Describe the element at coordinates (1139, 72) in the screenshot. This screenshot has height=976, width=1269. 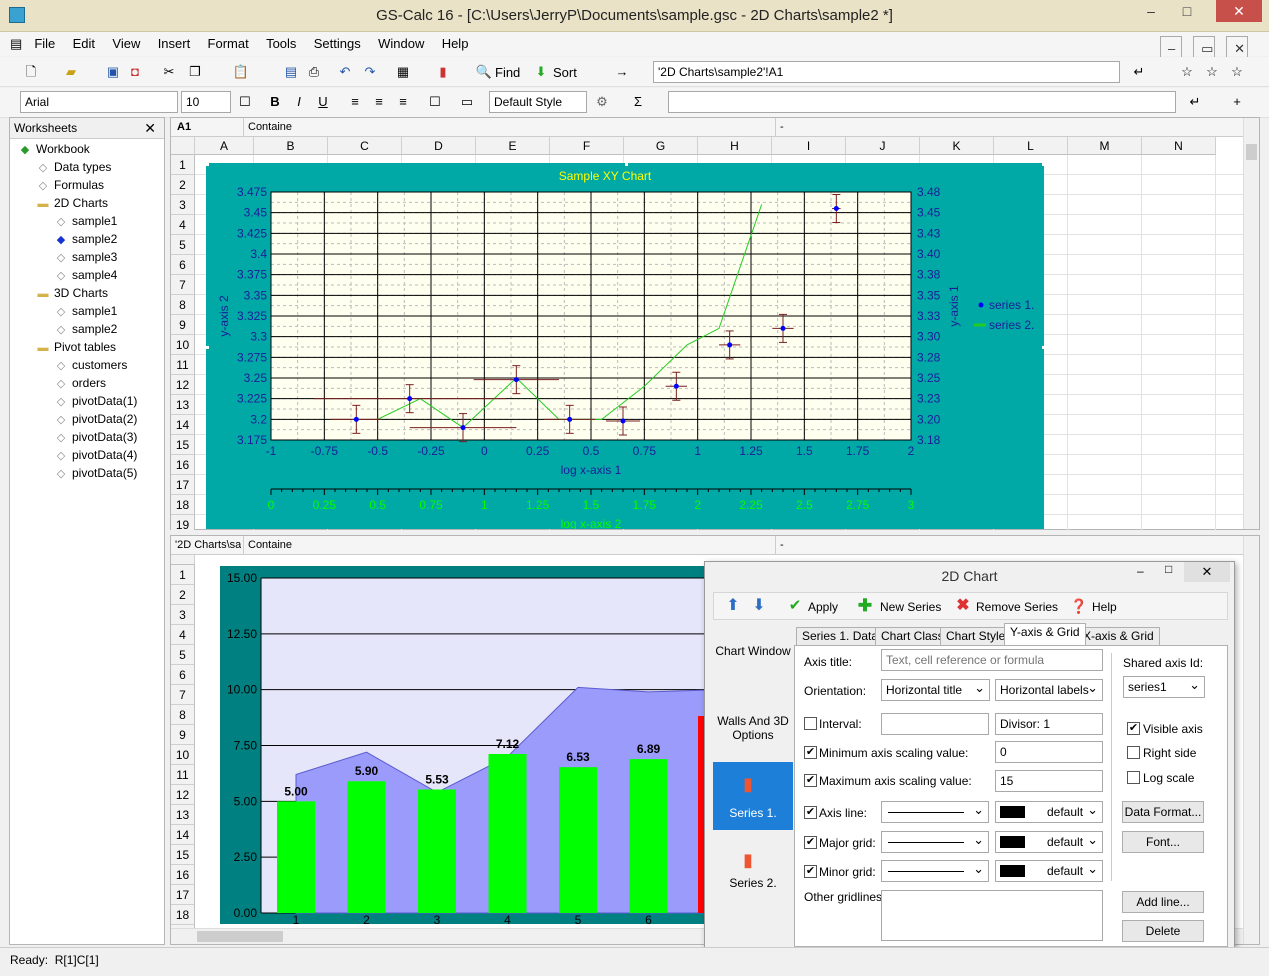
I see `enter-icon: ↵` at that location.